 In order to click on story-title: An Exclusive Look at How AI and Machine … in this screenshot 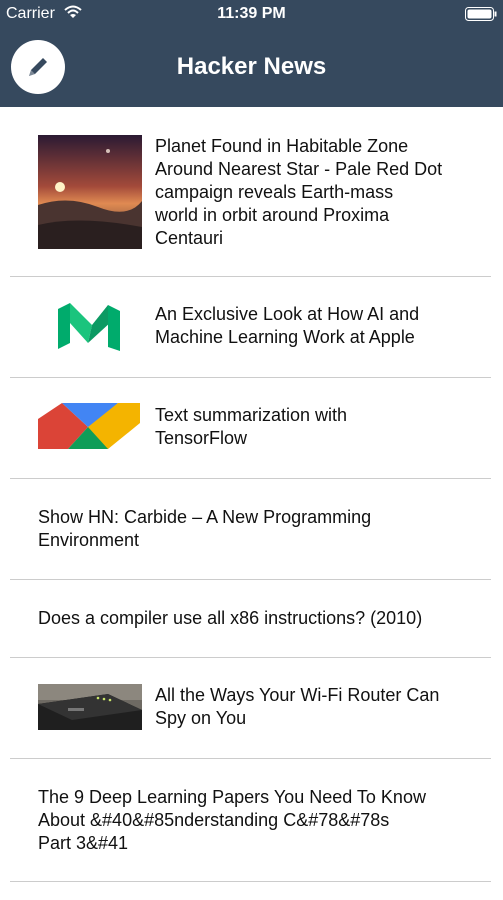, I will do `click(287, 325)`.